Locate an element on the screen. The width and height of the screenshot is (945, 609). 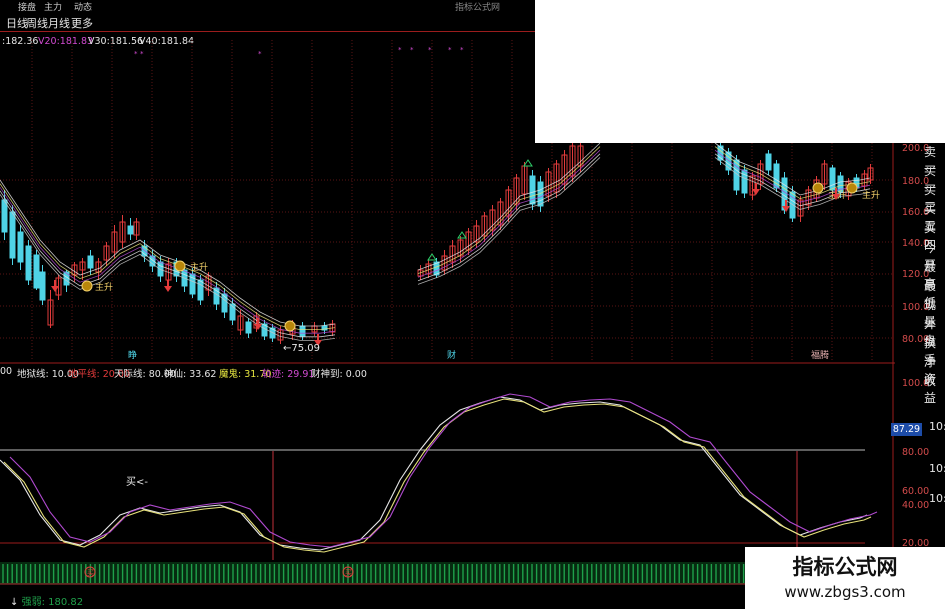
watermark: 指标公式网 www.zbgs3.com is located at coordinates (845, 578).